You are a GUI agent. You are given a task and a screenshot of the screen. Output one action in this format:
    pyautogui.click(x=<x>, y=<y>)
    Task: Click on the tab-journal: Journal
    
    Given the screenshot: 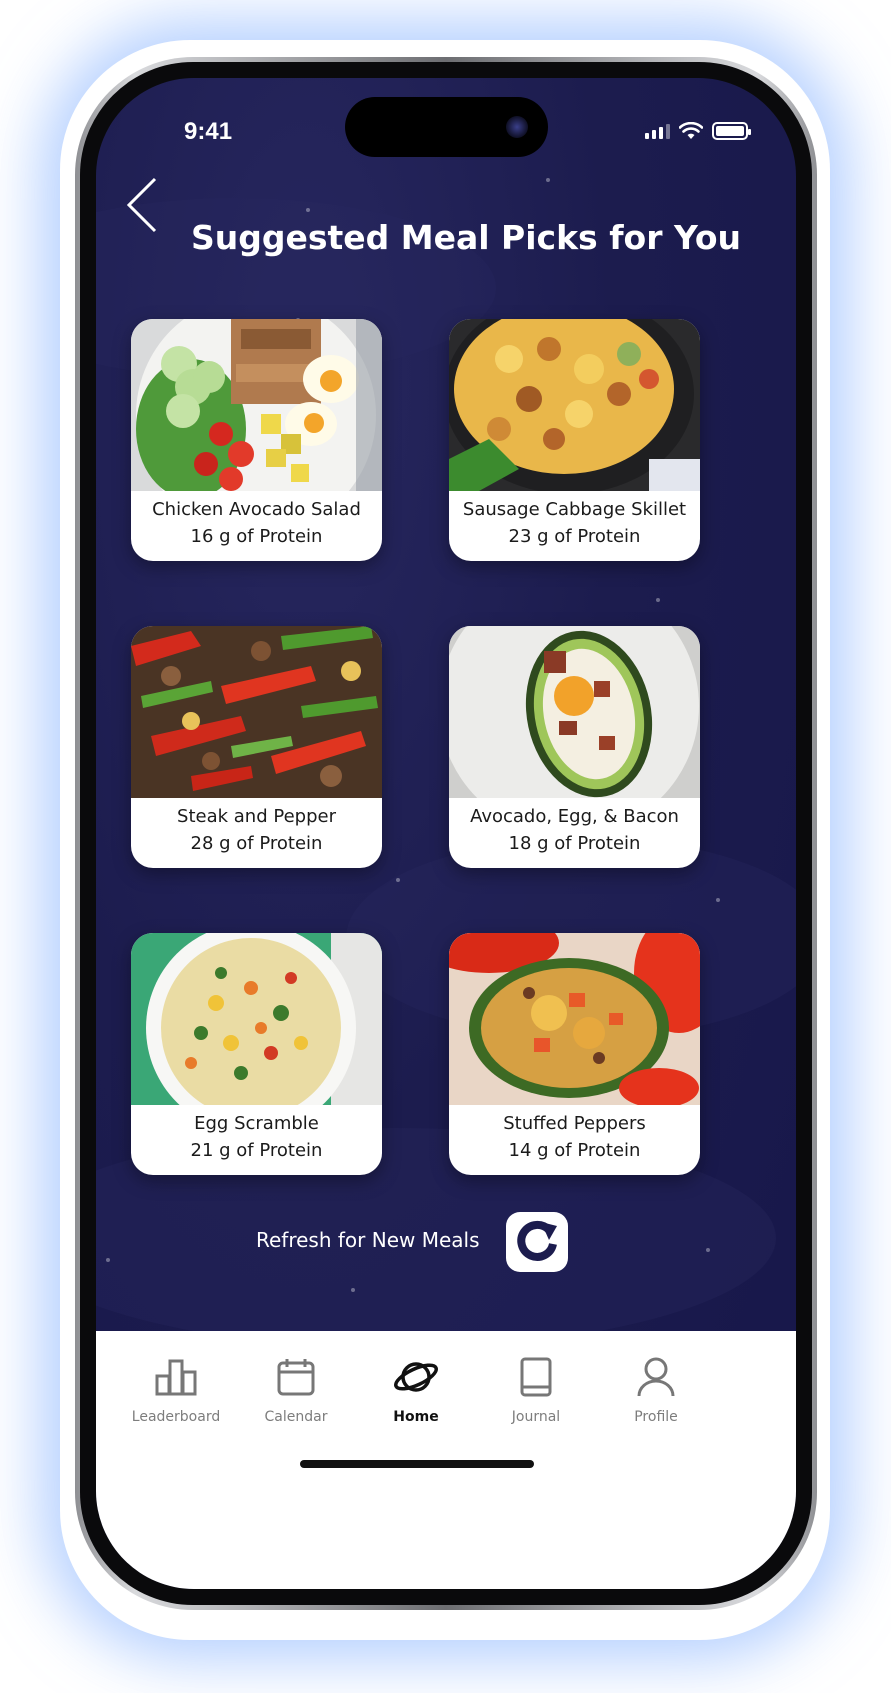 What is the action you would take?
    pyautogui.click(x=536, y=1390)
    